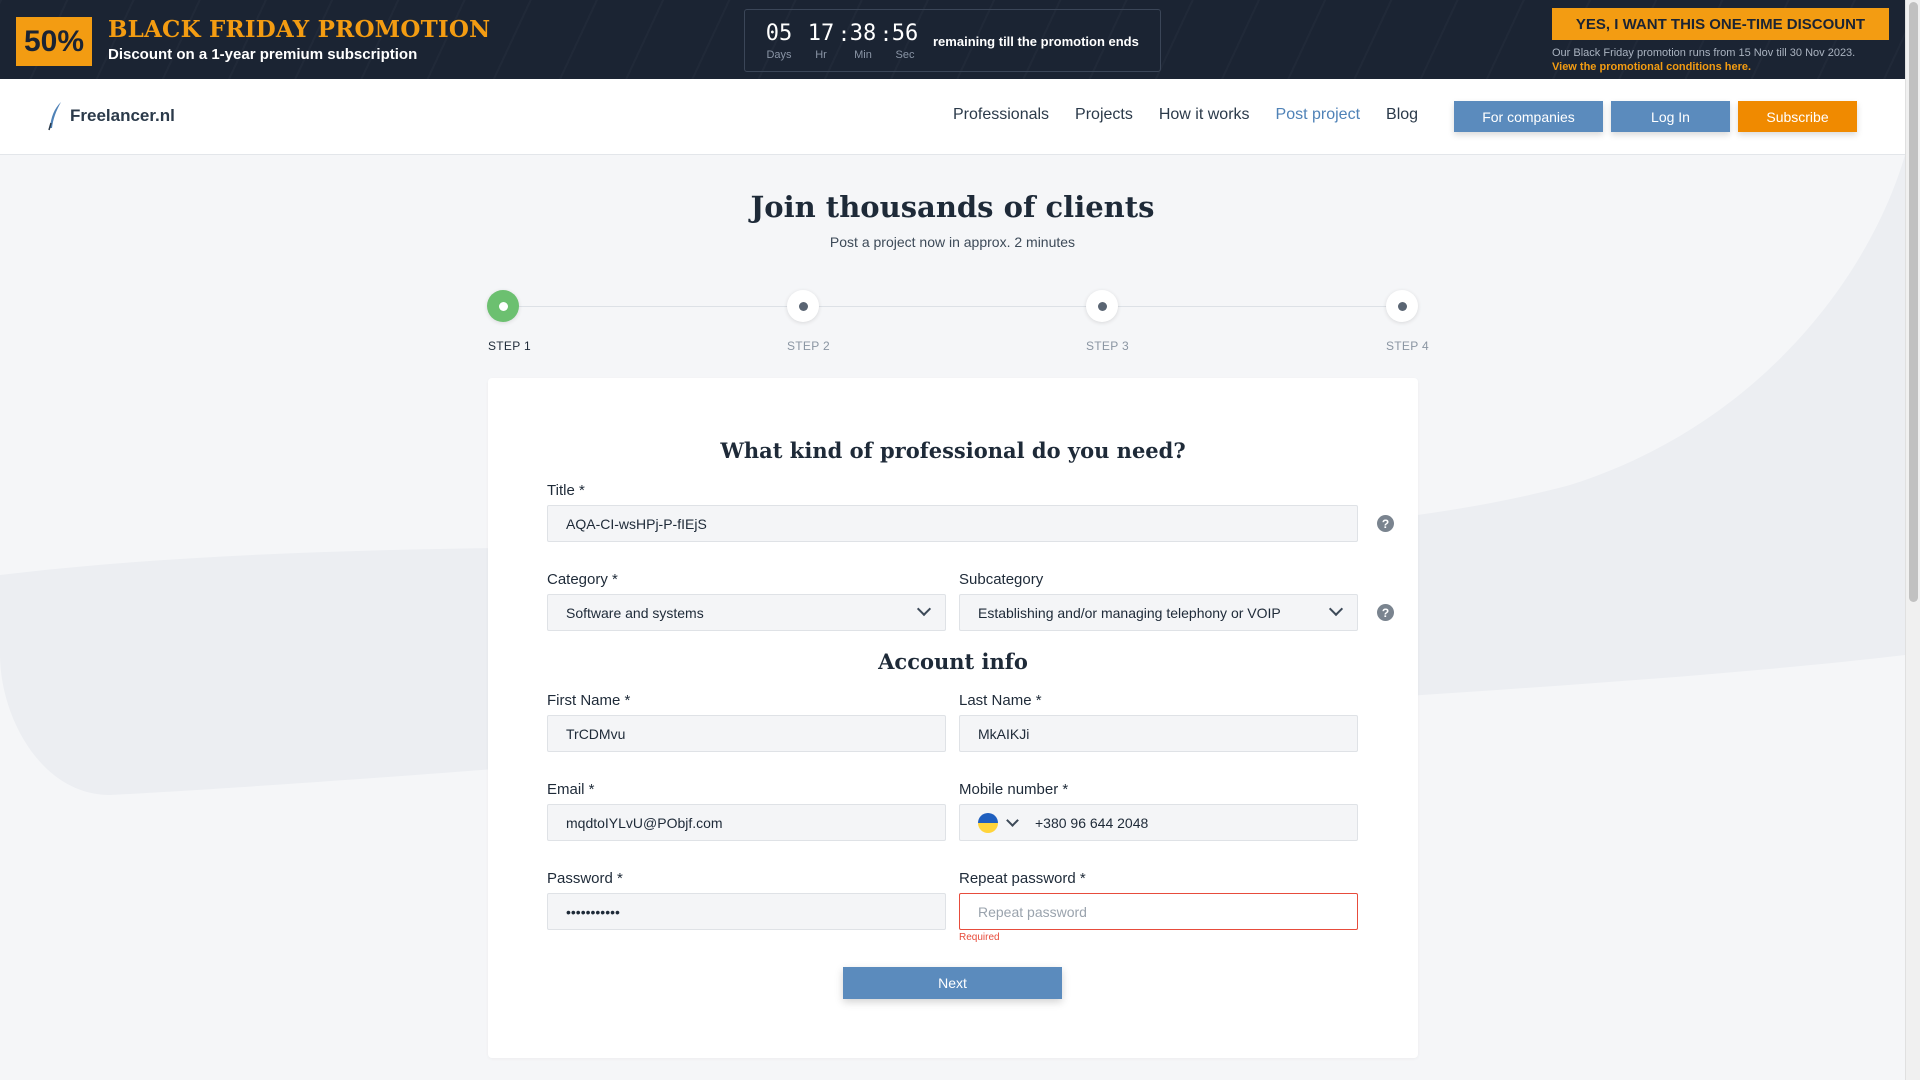  What do you see at coordinates (746, 733) in the screenshot?
I see `first-name-input: TrCDMvu` at bounding box center [746, 733].